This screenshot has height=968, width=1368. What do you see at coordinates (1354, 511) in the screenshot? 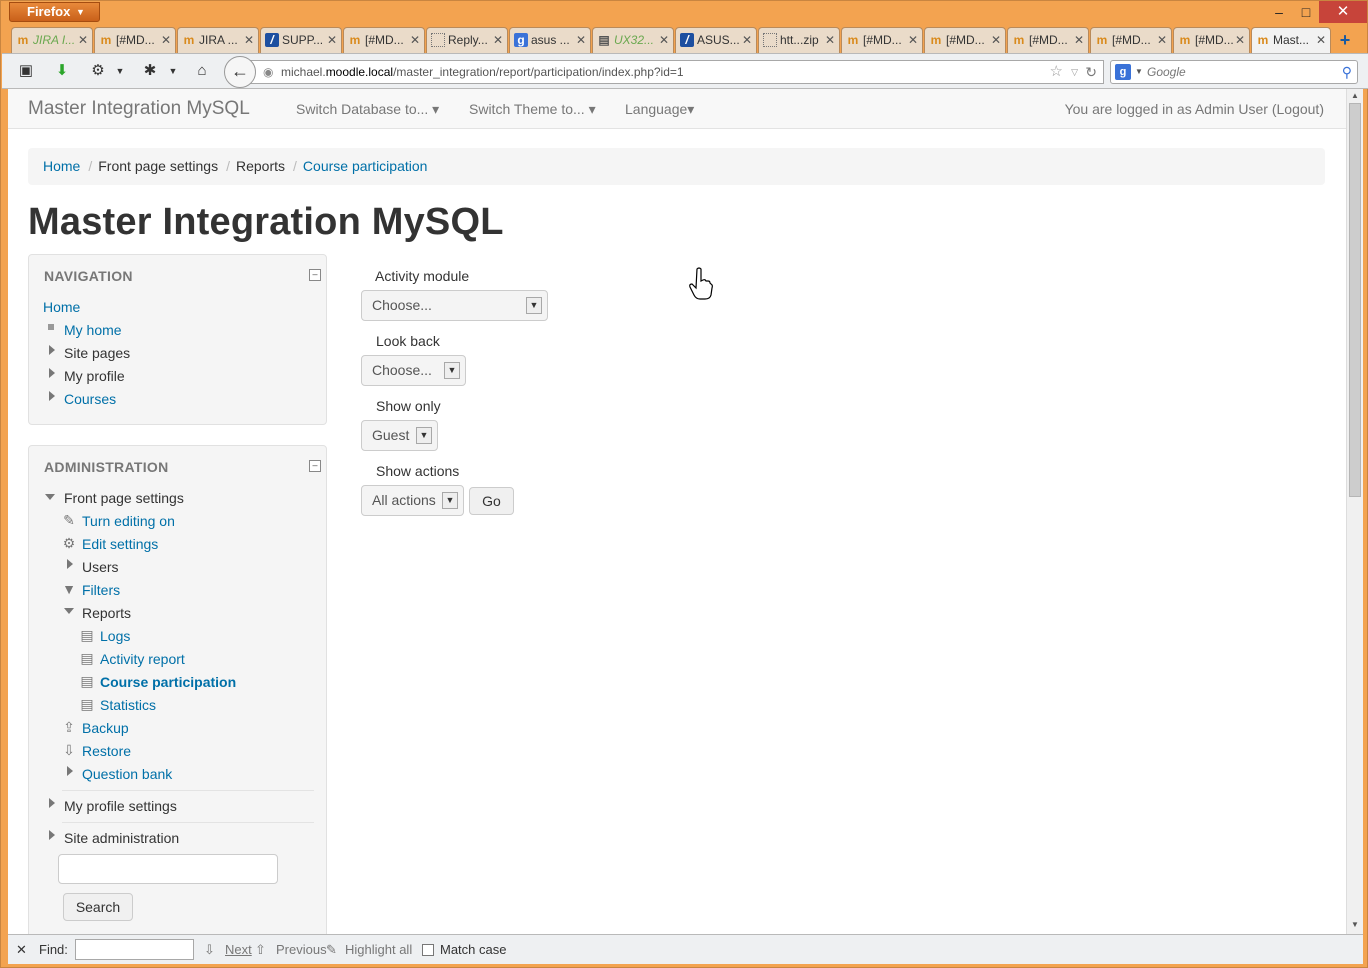
I see `vertical-scrollbar: ▲ ▼` at bounding box center [1354, 511].